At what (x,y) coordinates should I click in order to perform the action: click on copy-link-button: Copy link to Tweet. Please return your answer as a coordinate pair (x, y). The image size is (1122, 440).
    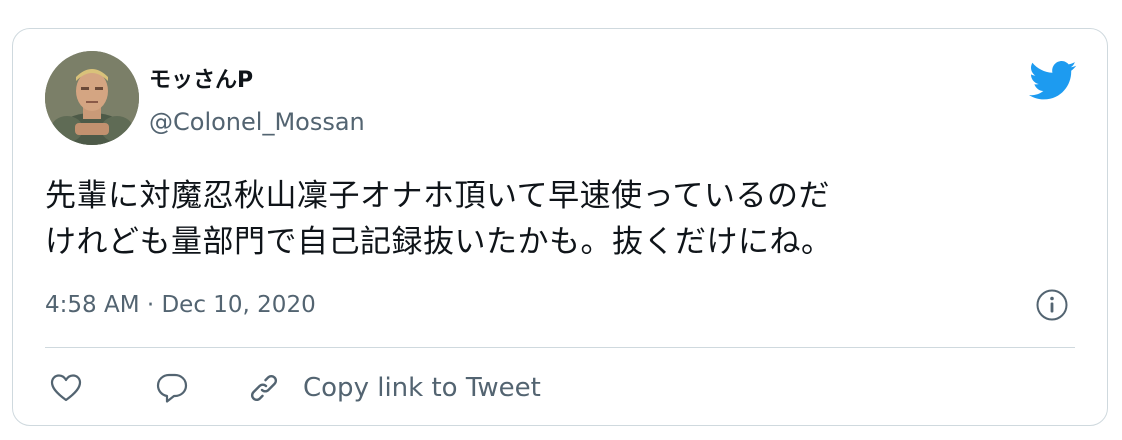
    Looking at the image, I should click on (394, 388).